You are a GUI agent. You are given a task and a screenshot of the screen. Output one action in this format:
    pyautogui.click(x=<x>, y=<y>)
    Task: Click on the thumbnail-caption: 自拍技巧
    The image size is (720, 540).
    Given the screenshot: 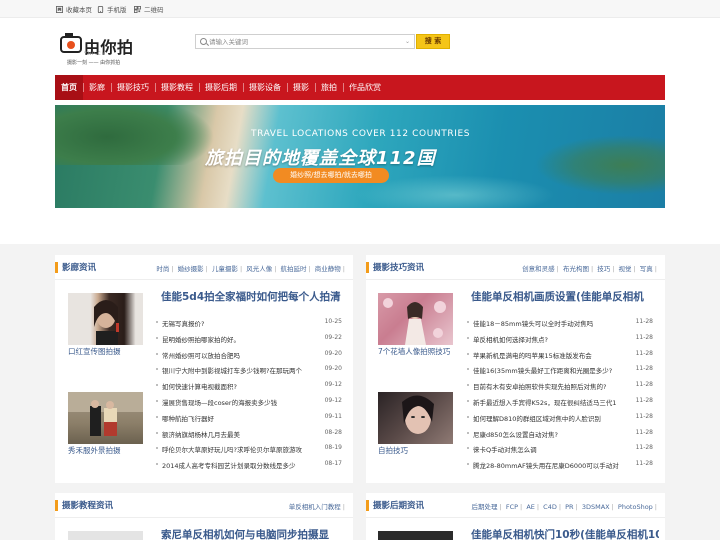 What is the action you would take?
    pyautogui.click(x=393, y=450)
    